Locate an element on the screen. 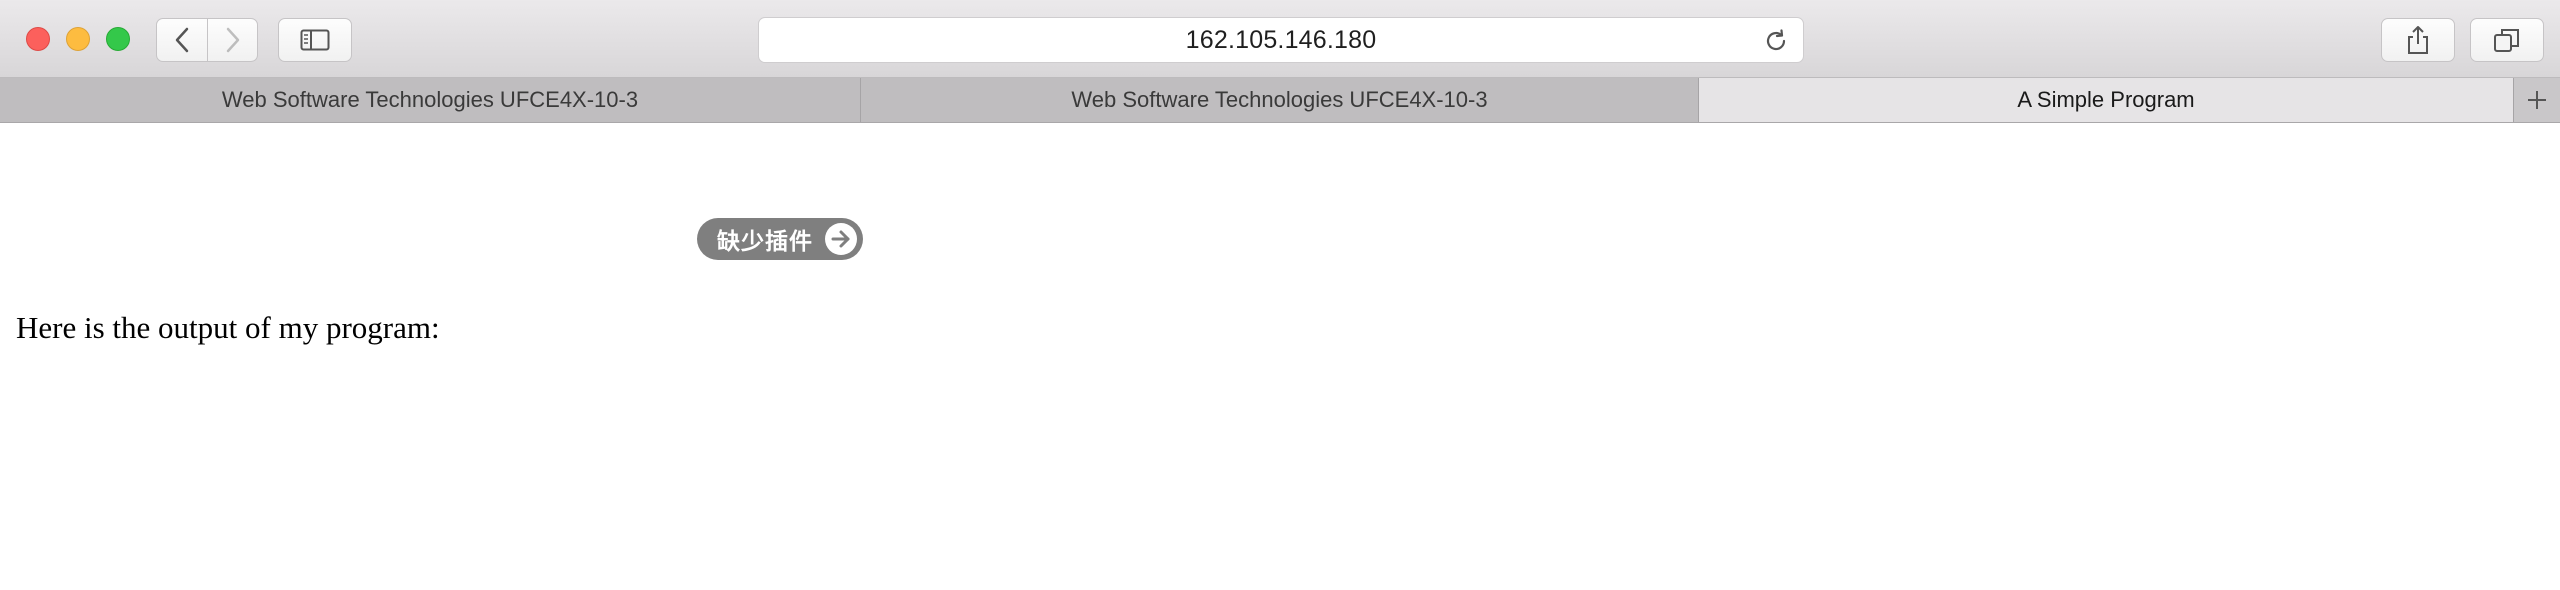  forward-button is located at coordinates (232, 40).